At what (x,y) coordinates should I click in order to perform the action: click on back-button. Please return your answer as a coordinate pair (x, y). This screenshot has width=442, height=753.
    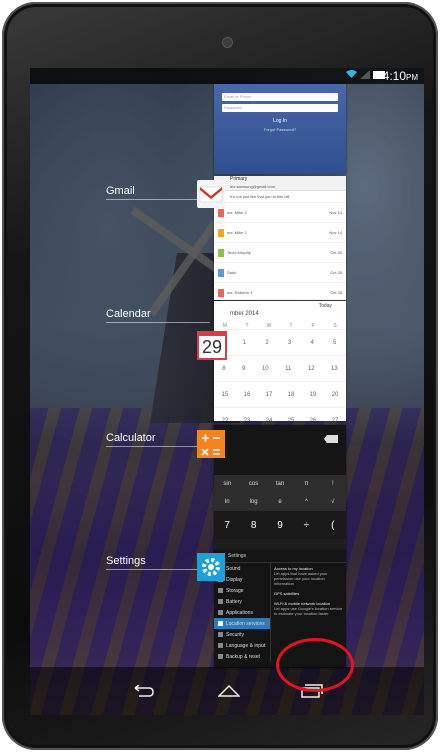
    Looking at the image, I should click on (143, 691).